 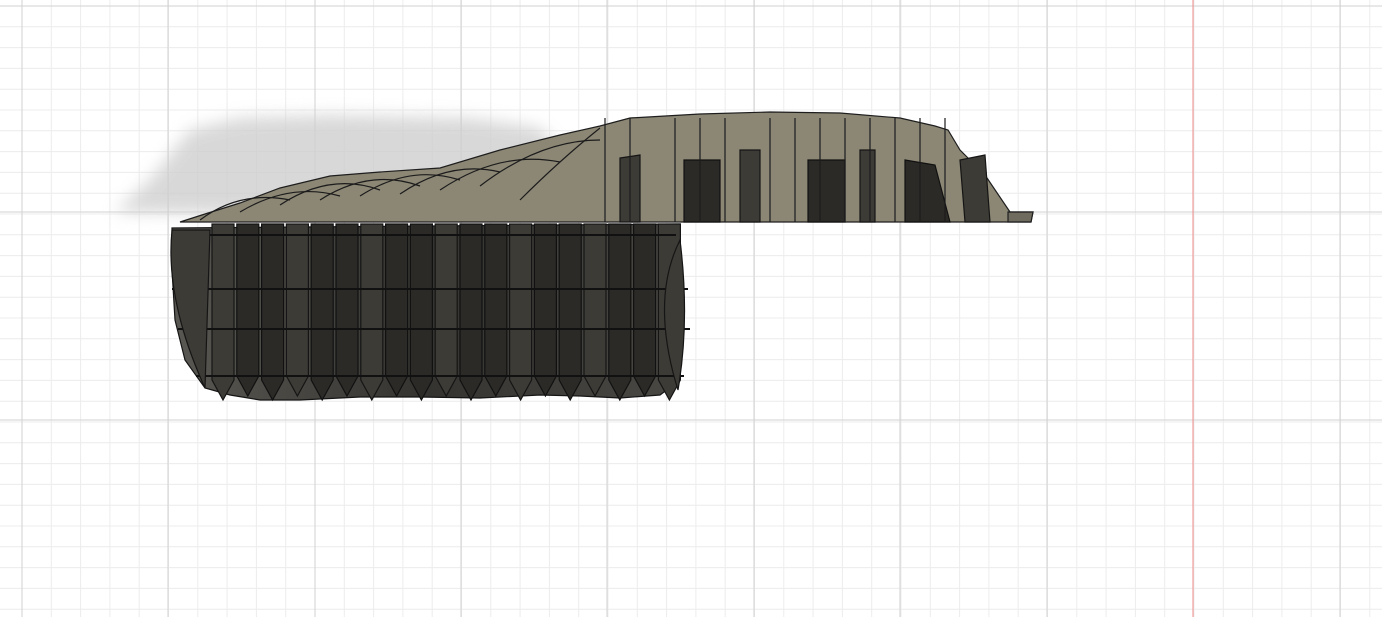 I want to click on underside-structure, so click(x=430, y=312).